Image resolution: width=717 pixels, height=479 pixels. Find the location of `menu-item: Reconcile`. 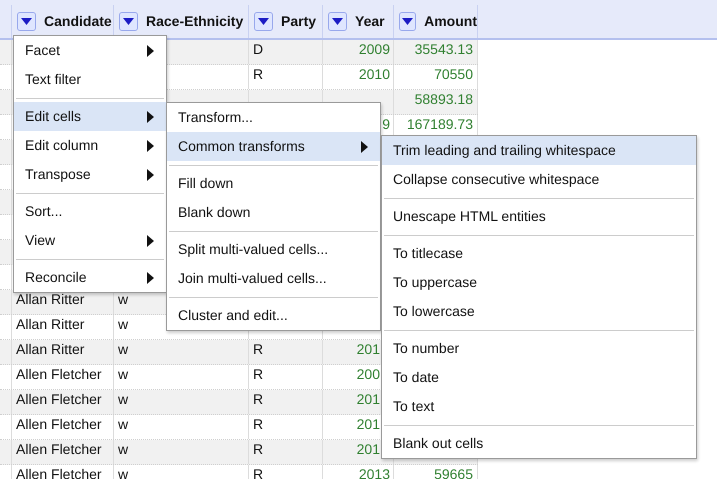

menu-item: Reconcile is located at coordinates (90, 277).